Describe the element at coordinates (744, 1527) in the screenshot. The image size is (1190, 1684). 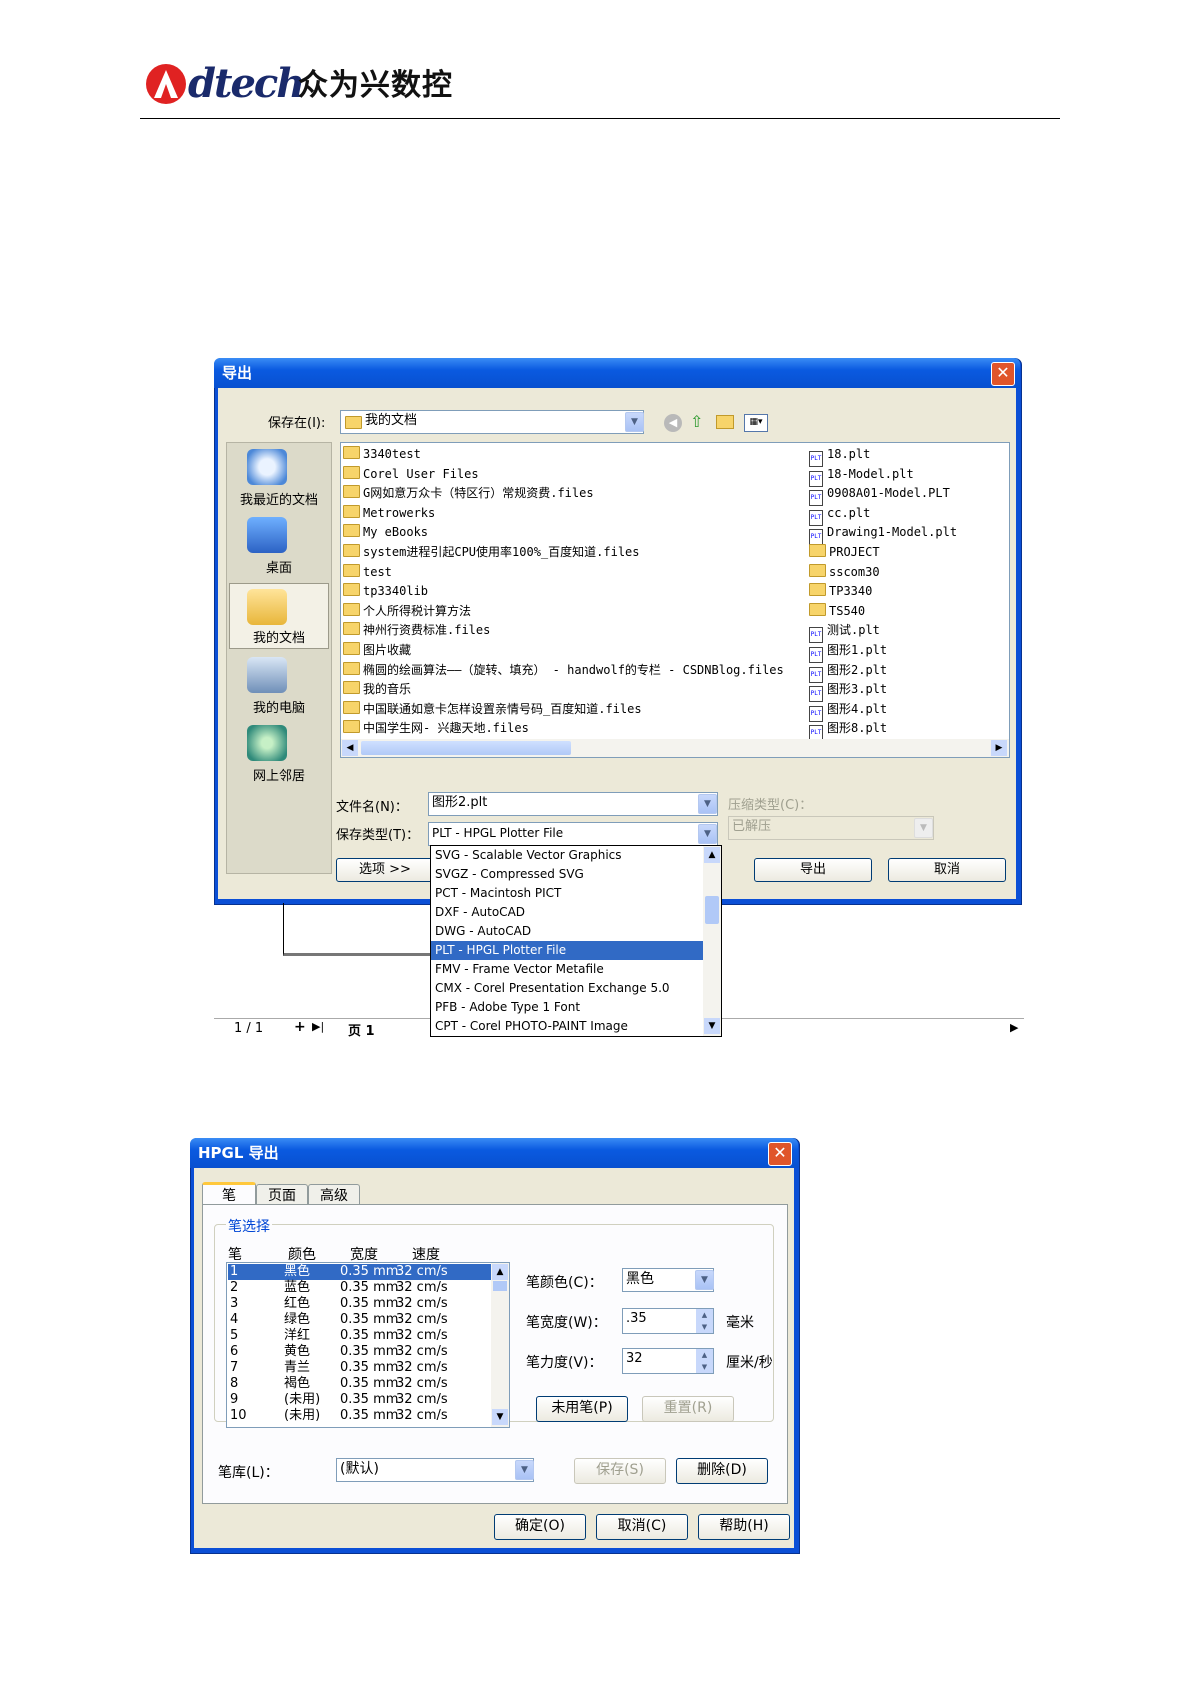
I see `help-button: 帮助(H)` at that location.